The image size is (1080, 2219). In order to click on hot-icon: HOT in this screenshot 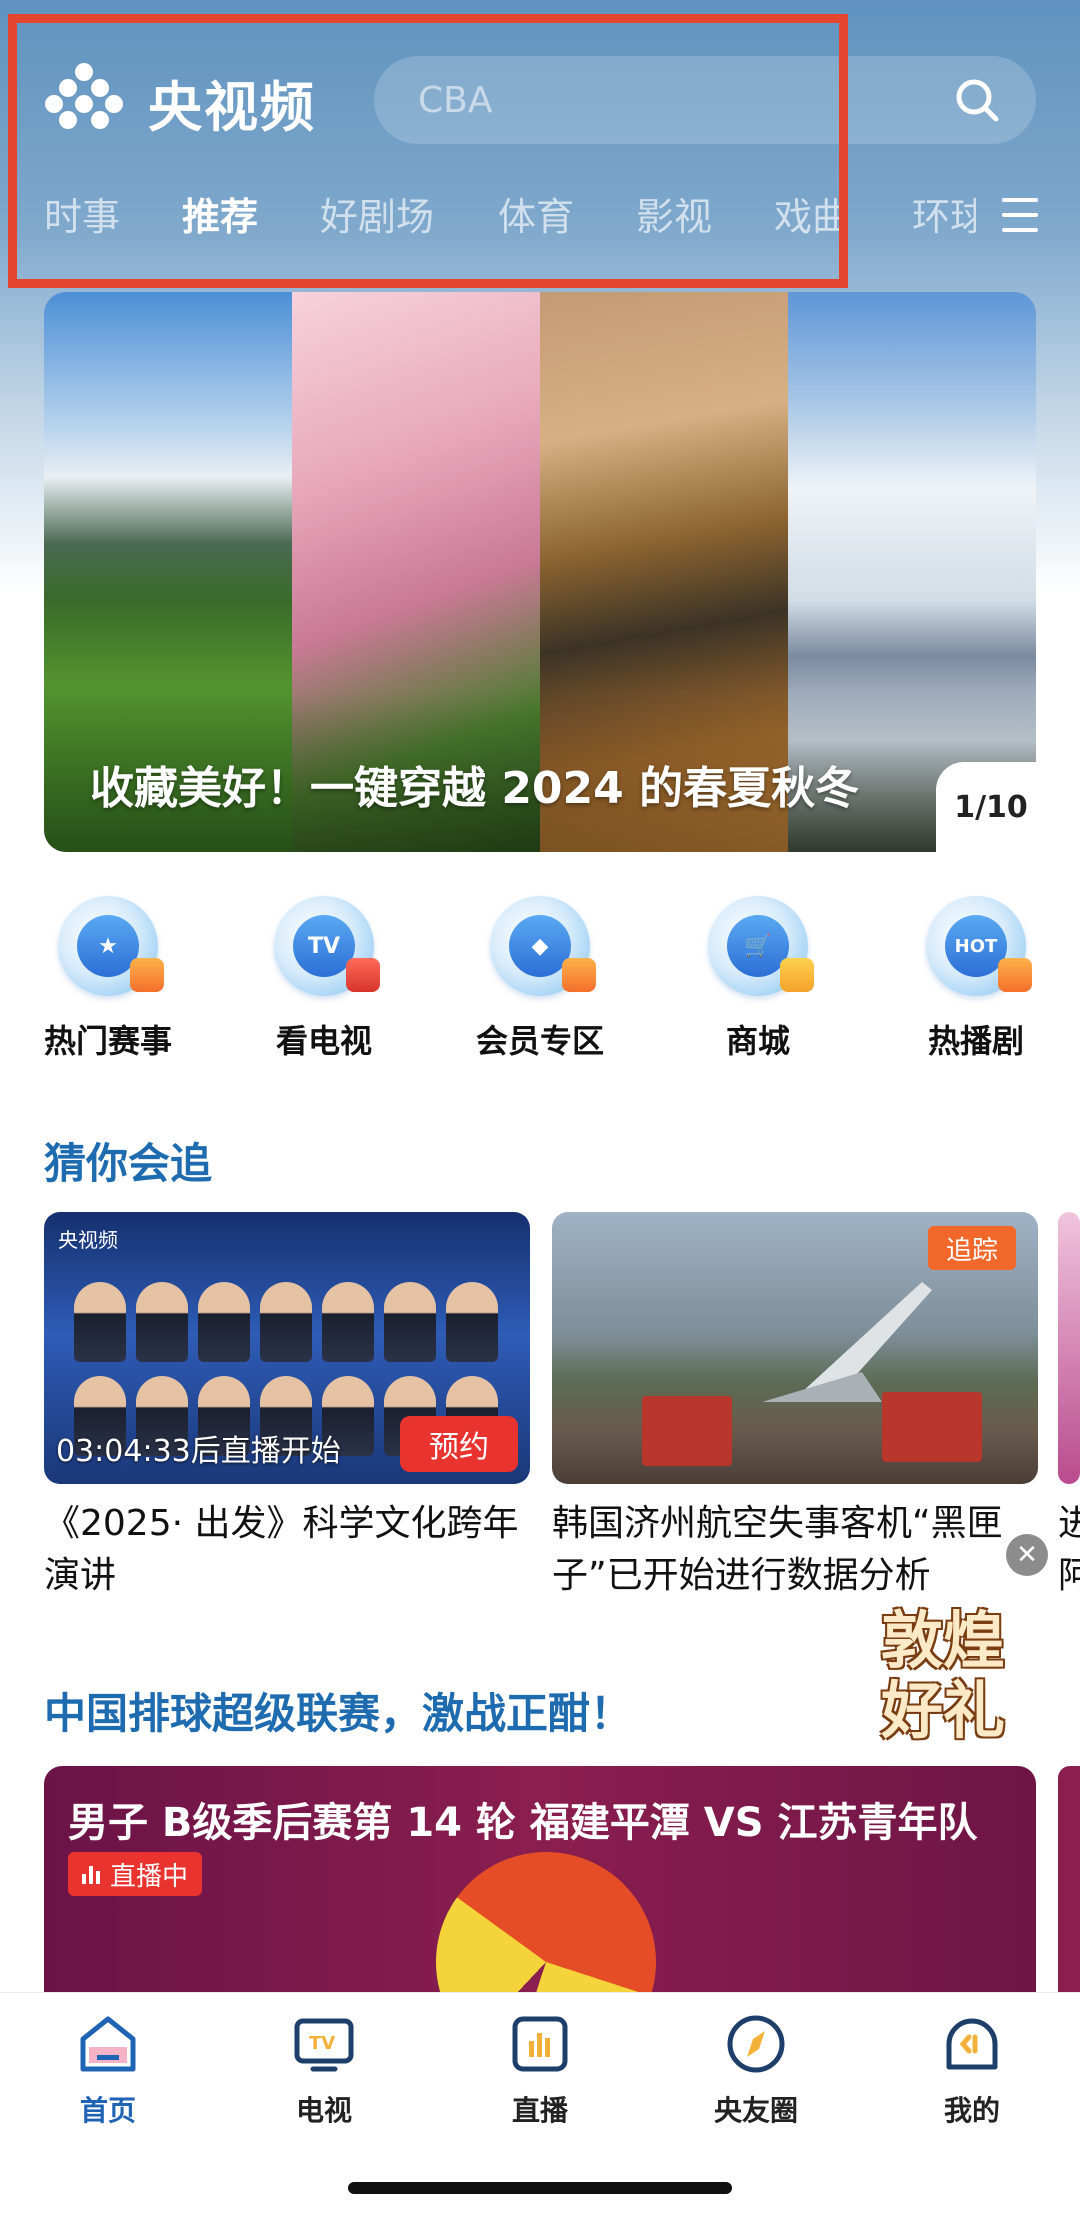, I will do `click(979, 946)`.